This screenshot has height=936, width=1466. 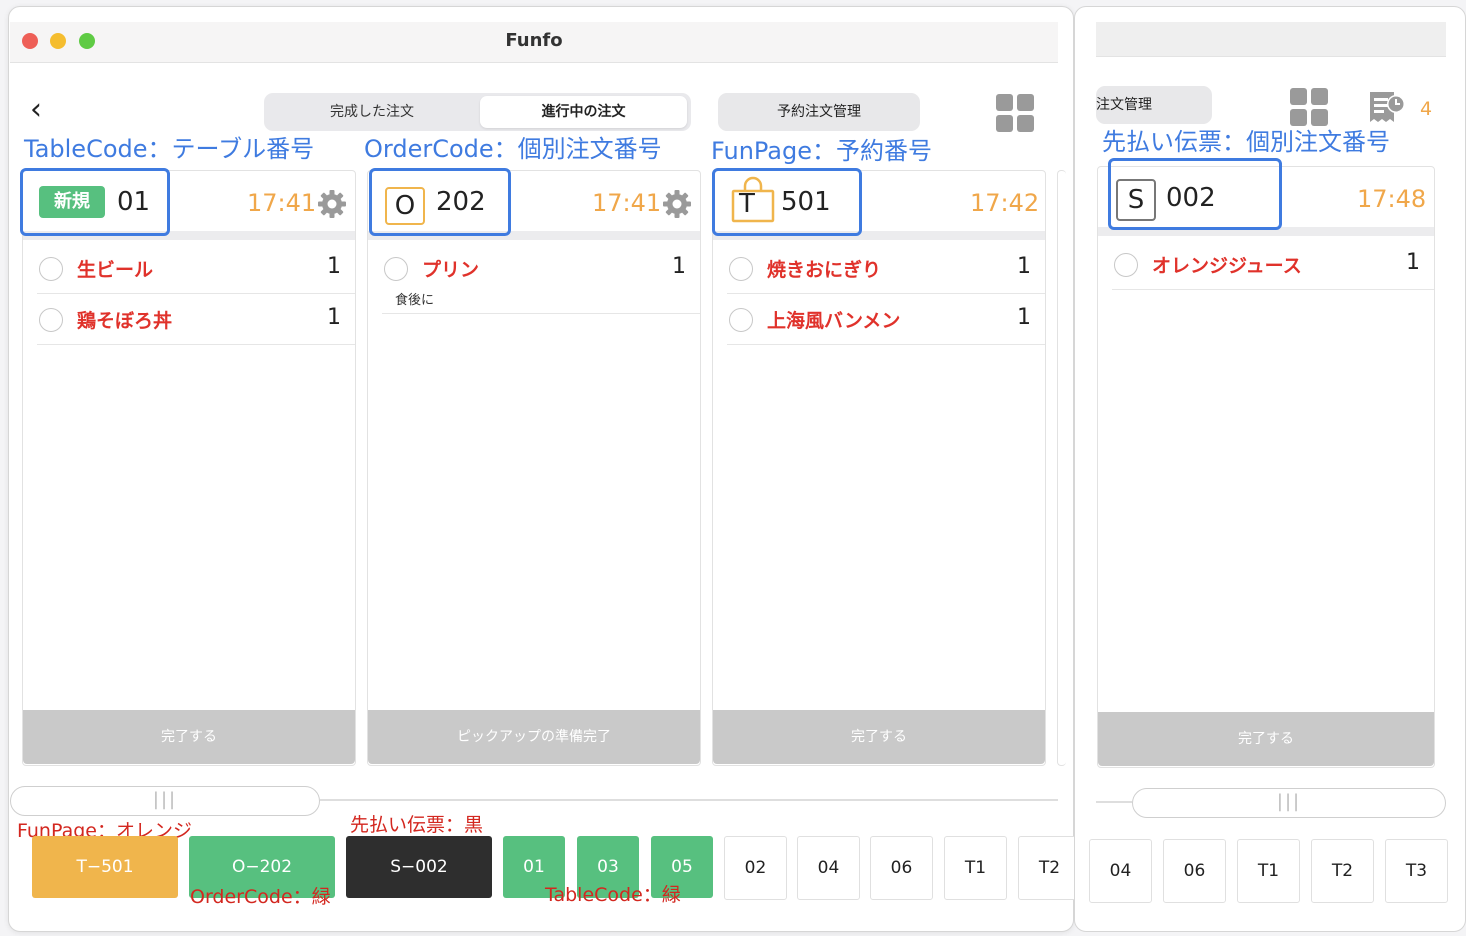 I want to click on tab-reservation-orders-cut: 注文管理, so click(x=1154, y=105).